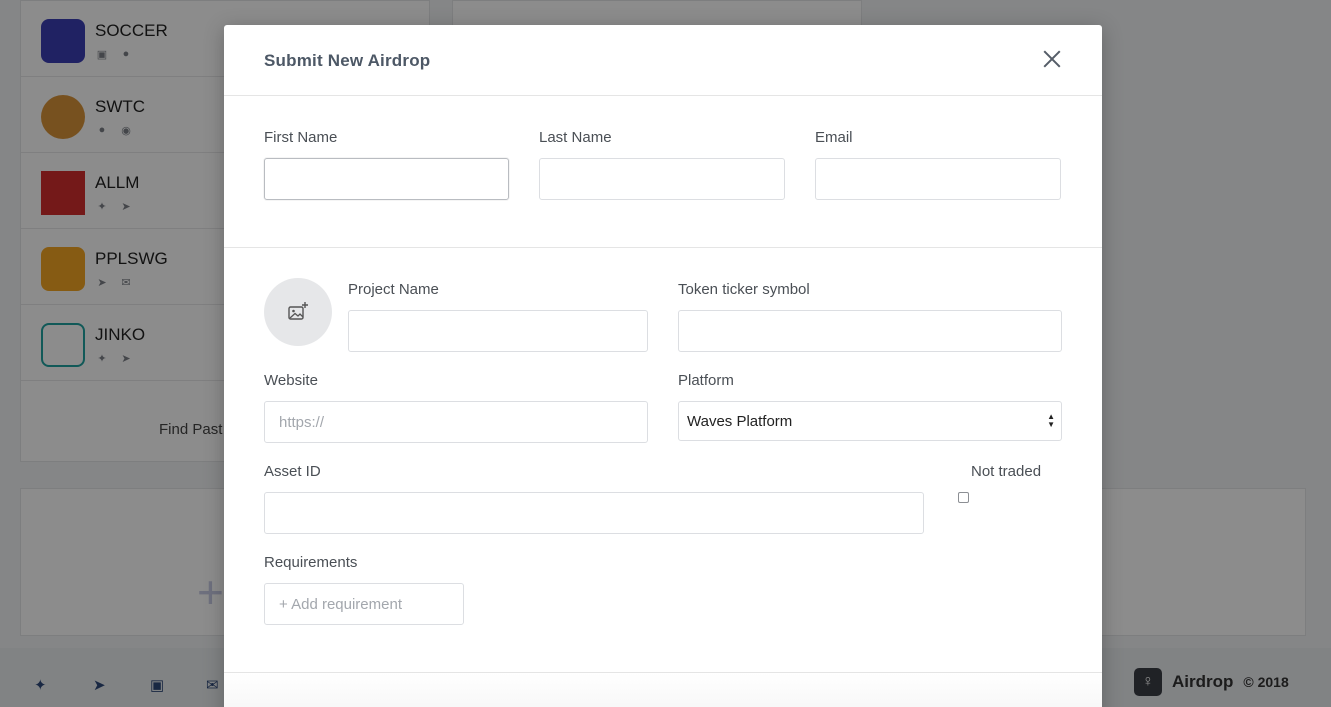  What do you see at coordinates (963, 497) in the screenshot?
I see `not-traded-checkbox` at bounding box center [963, 497].